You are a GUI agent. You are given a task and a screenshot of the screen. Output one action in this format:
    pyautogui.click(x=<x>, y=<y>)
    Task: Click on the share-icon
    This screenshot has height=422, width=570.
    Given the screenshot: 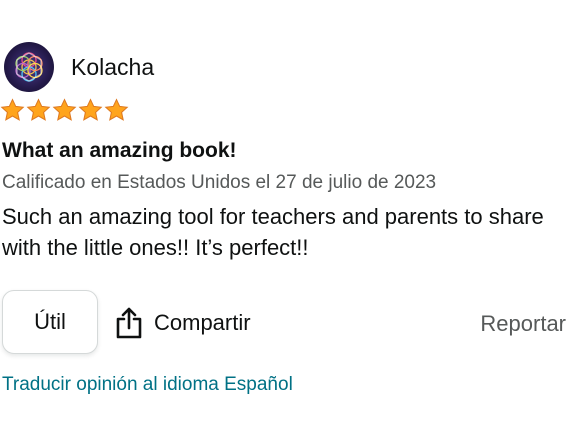 What is the action you would take?
    pyautogui.click(x=129, y=323)
    